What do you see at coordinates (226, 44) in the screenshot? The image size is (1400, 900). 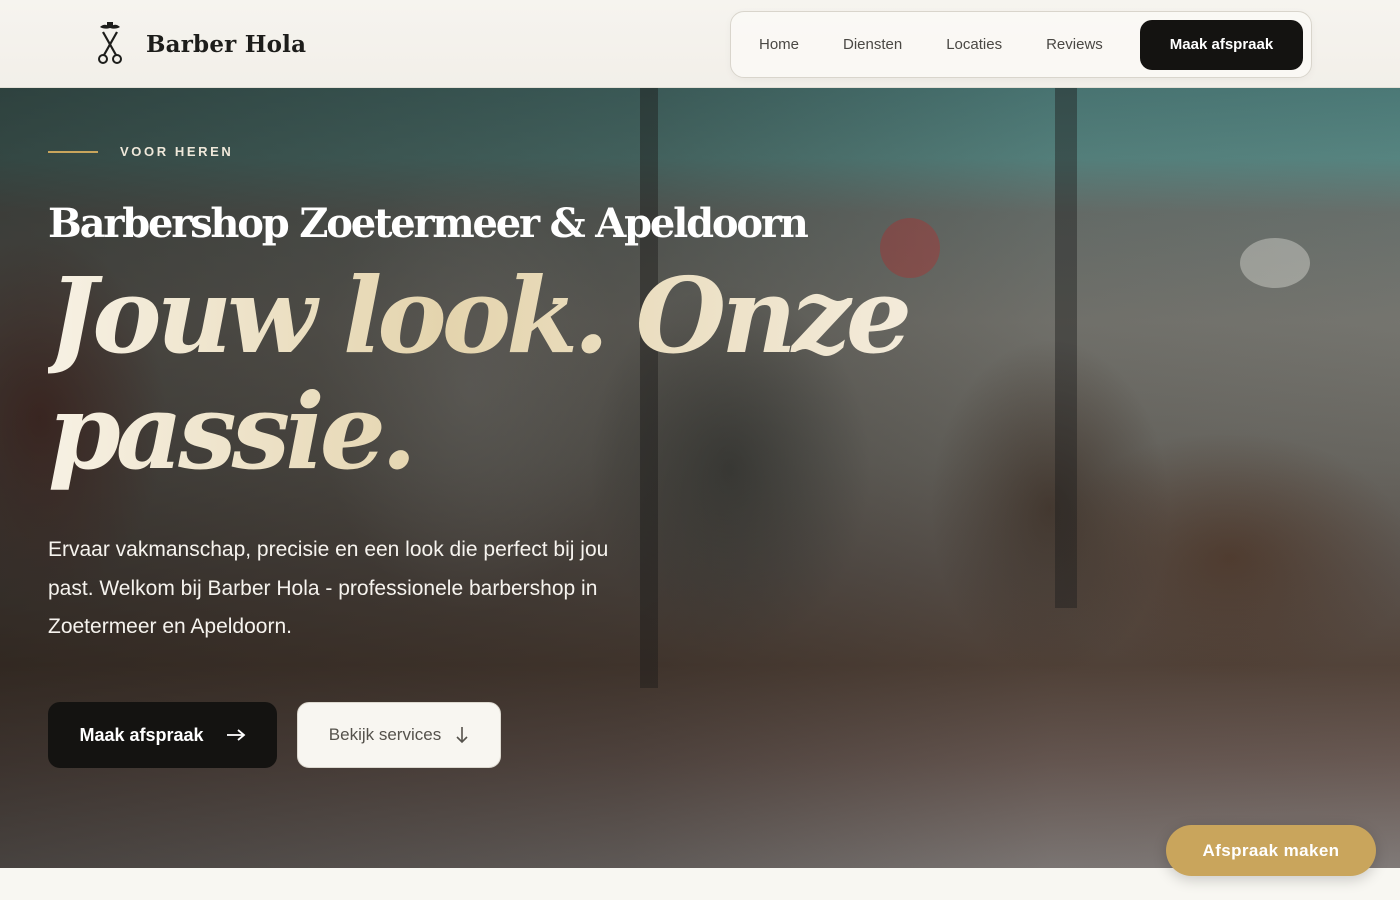 I see `brand-name: Barber Hola` at bounding box center [226, 44].